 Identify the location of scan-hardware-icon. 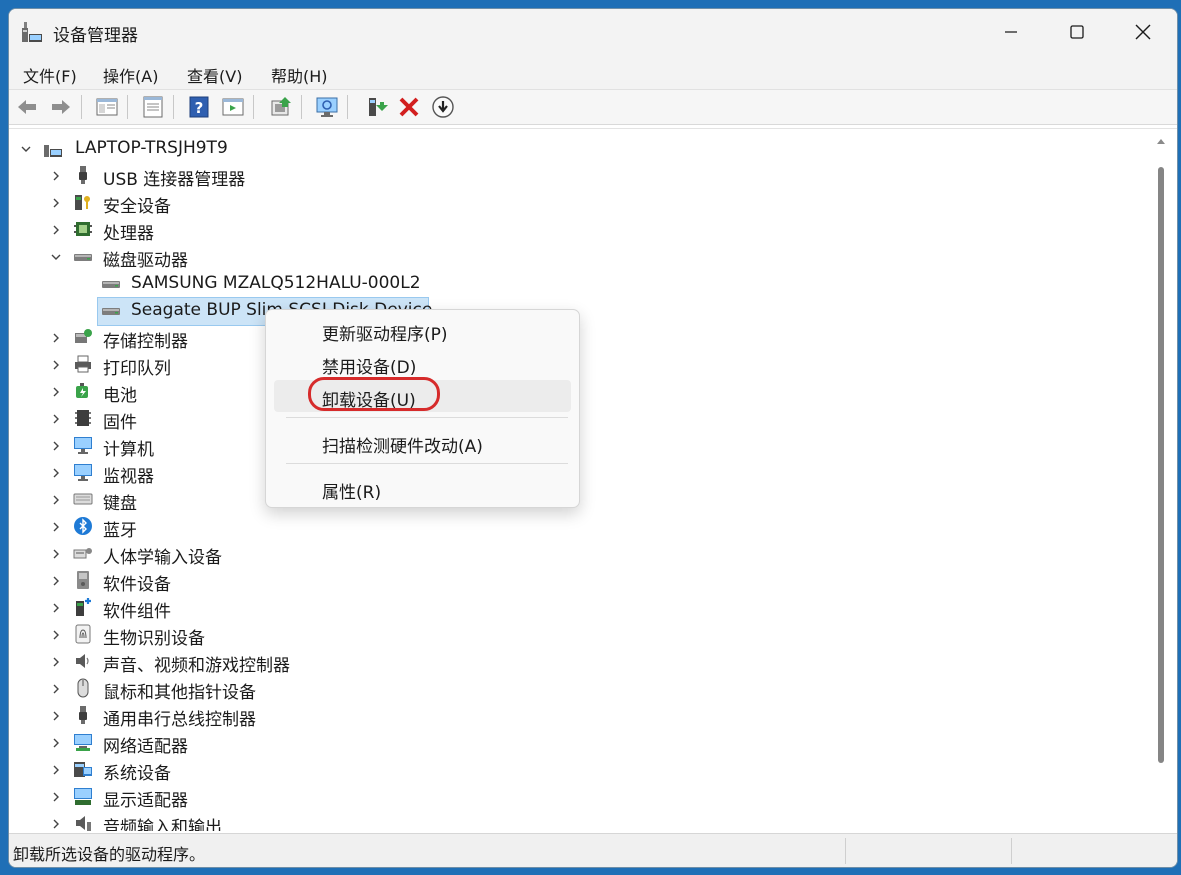
(327, 107).